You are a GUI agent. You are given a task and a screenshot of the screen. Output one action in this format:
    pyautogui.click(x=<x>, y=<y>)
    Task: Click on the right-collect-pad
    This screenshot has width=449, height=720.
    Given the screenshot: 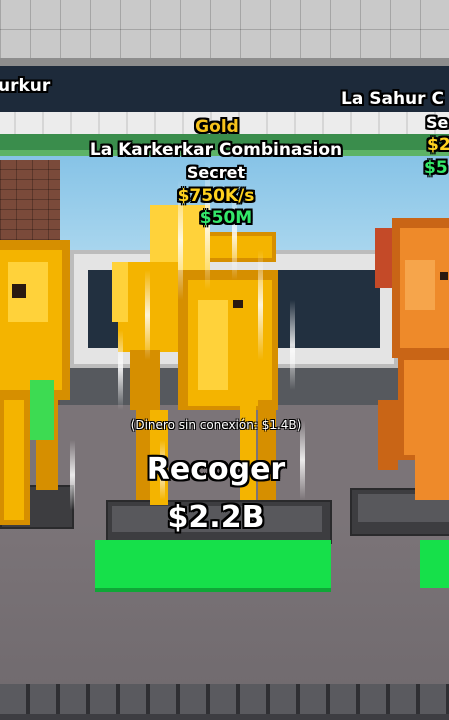 What is the action you would take?
    pyautogui.click(x=434, y=564)
    